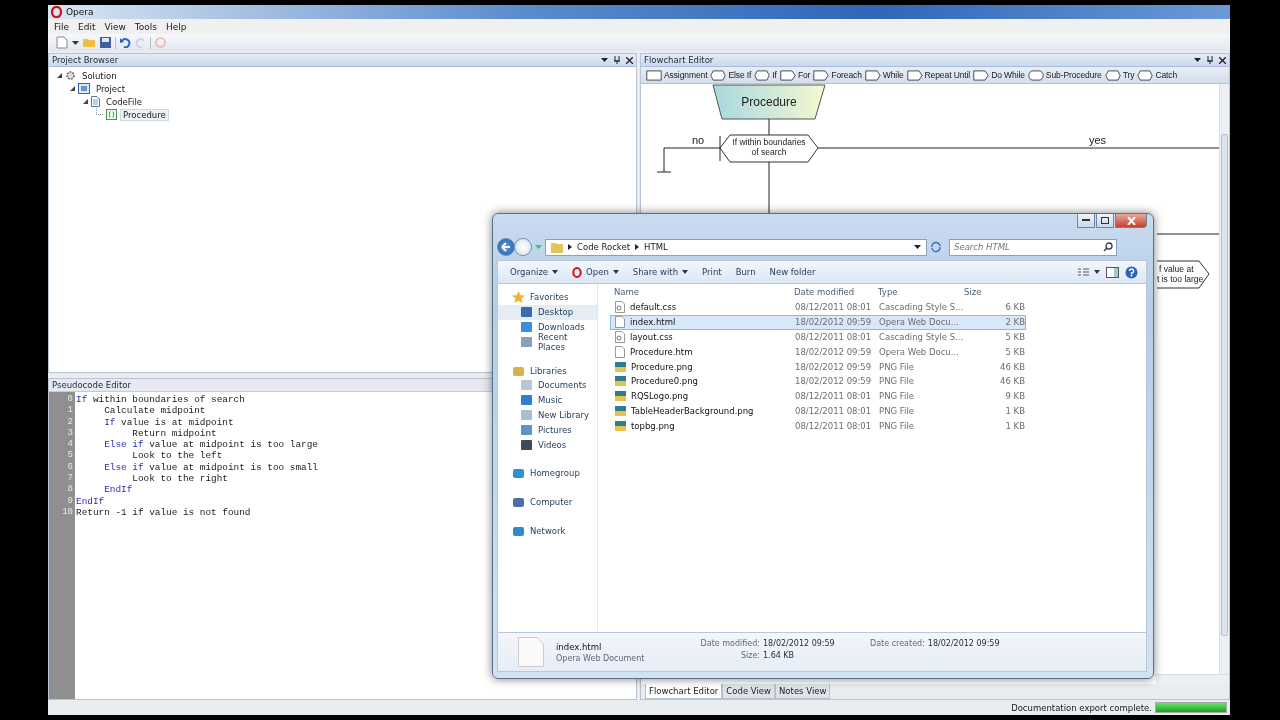  Describe the element at coordinates (660, 272) in the screenshot. I see `command-button: Share with` at that location.